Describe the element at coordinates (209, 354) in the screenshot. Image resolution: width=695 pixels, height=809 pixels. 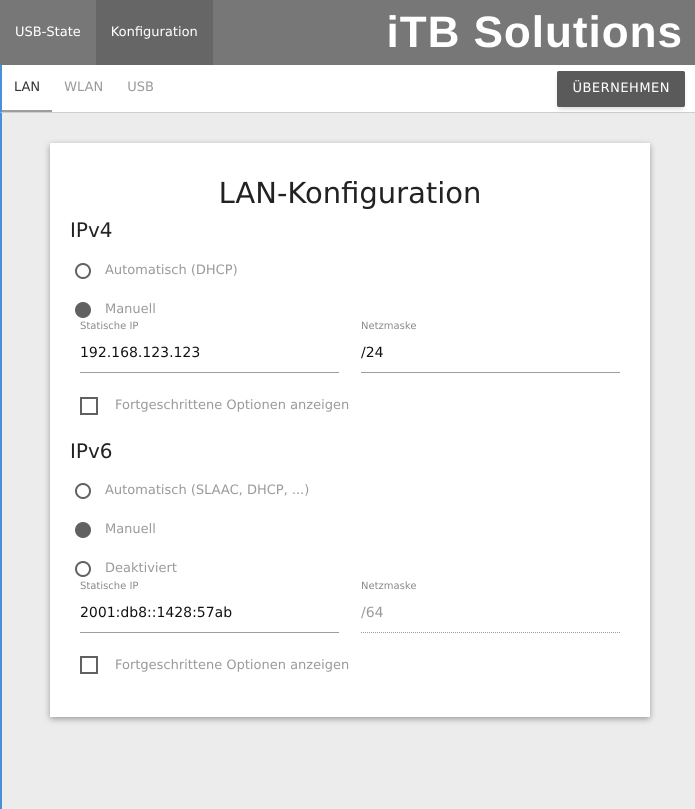
I see `input-field: 192.168.123.123` at that location.